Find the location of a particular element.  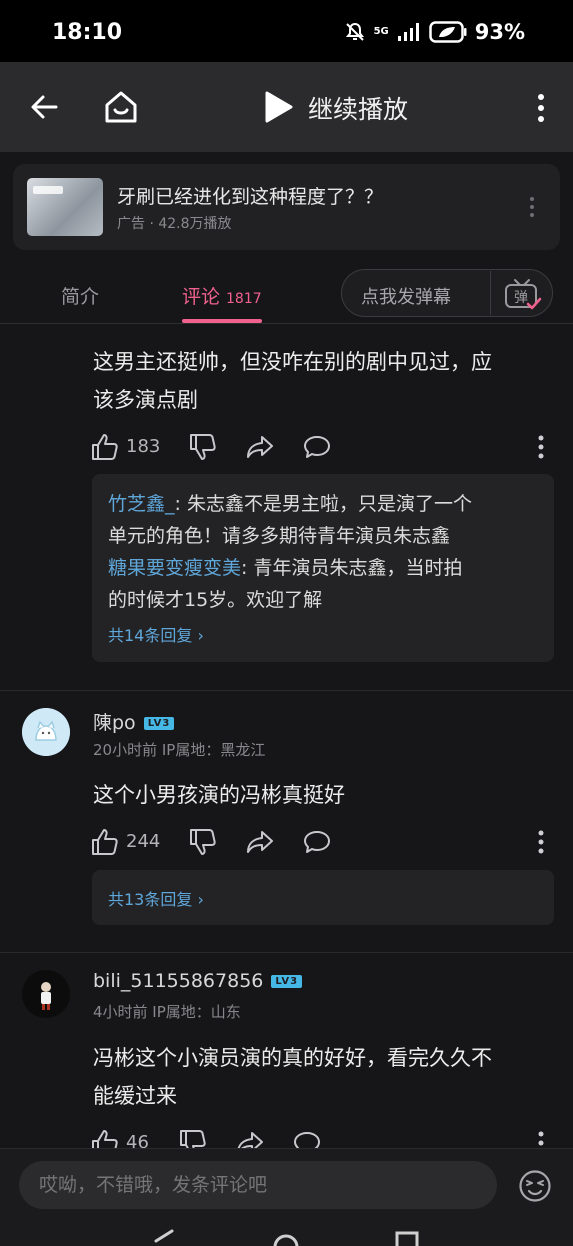

top-nav: 继续播放 is located at coordinates (286, 107).